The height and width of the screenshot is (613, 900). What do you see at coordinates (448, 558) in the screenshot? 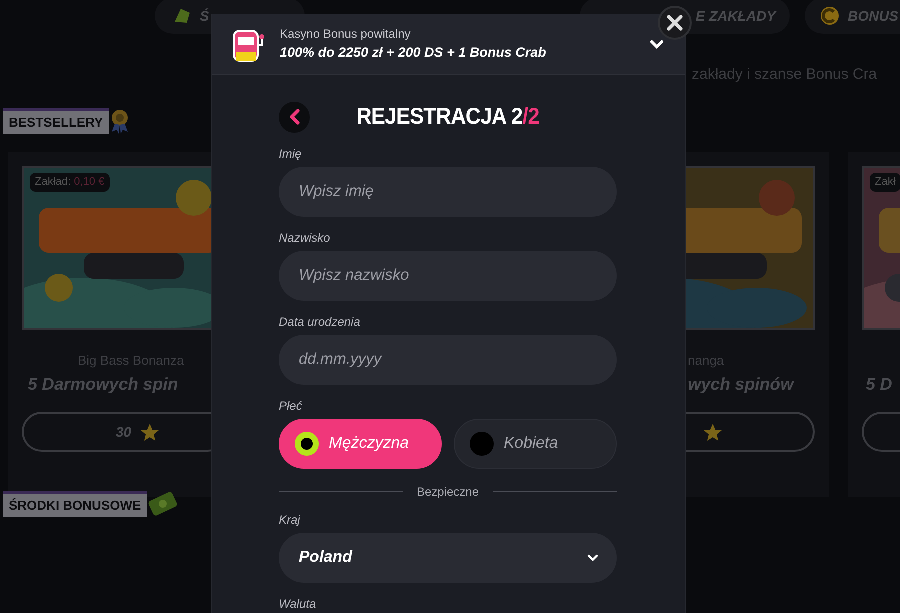
I see `country-select: Poland` at bounding box center [448, 558].